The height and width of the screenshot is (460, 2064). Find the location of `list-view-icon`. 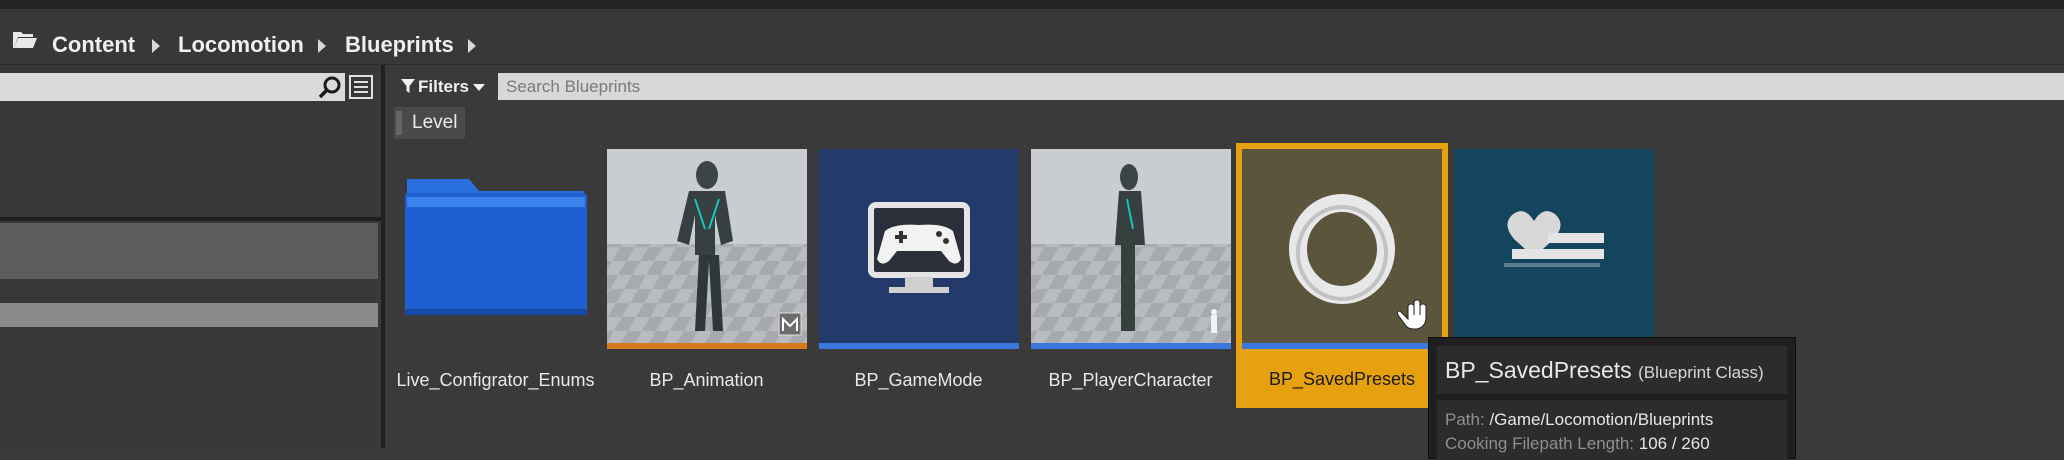

list-view-icon is located at coordinates (361, 87).